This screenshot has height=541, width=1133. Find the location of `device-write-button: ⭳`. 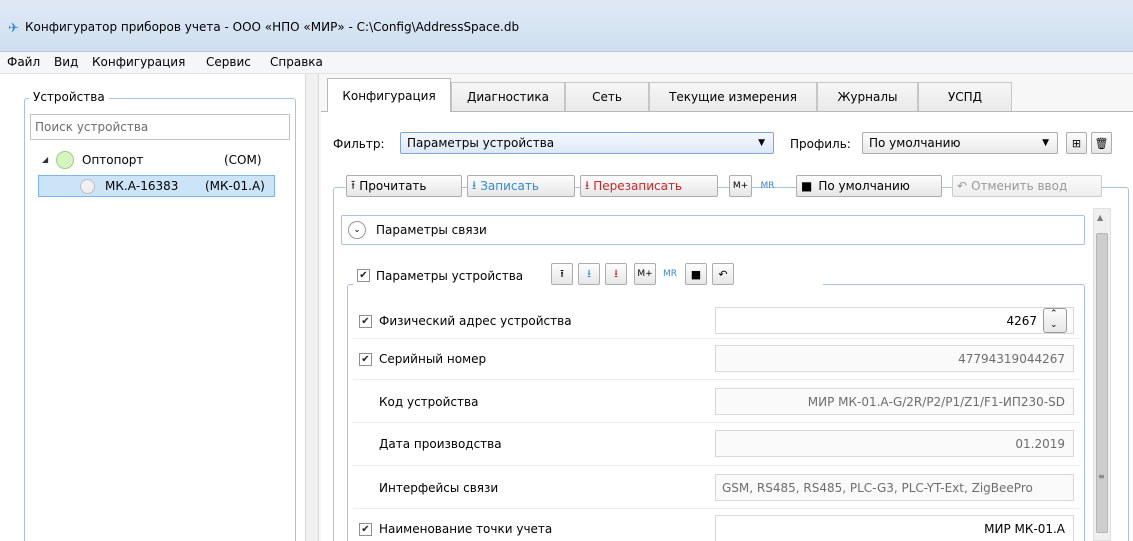

device-write-button: ⭳ is located at coordinates (589, 274).